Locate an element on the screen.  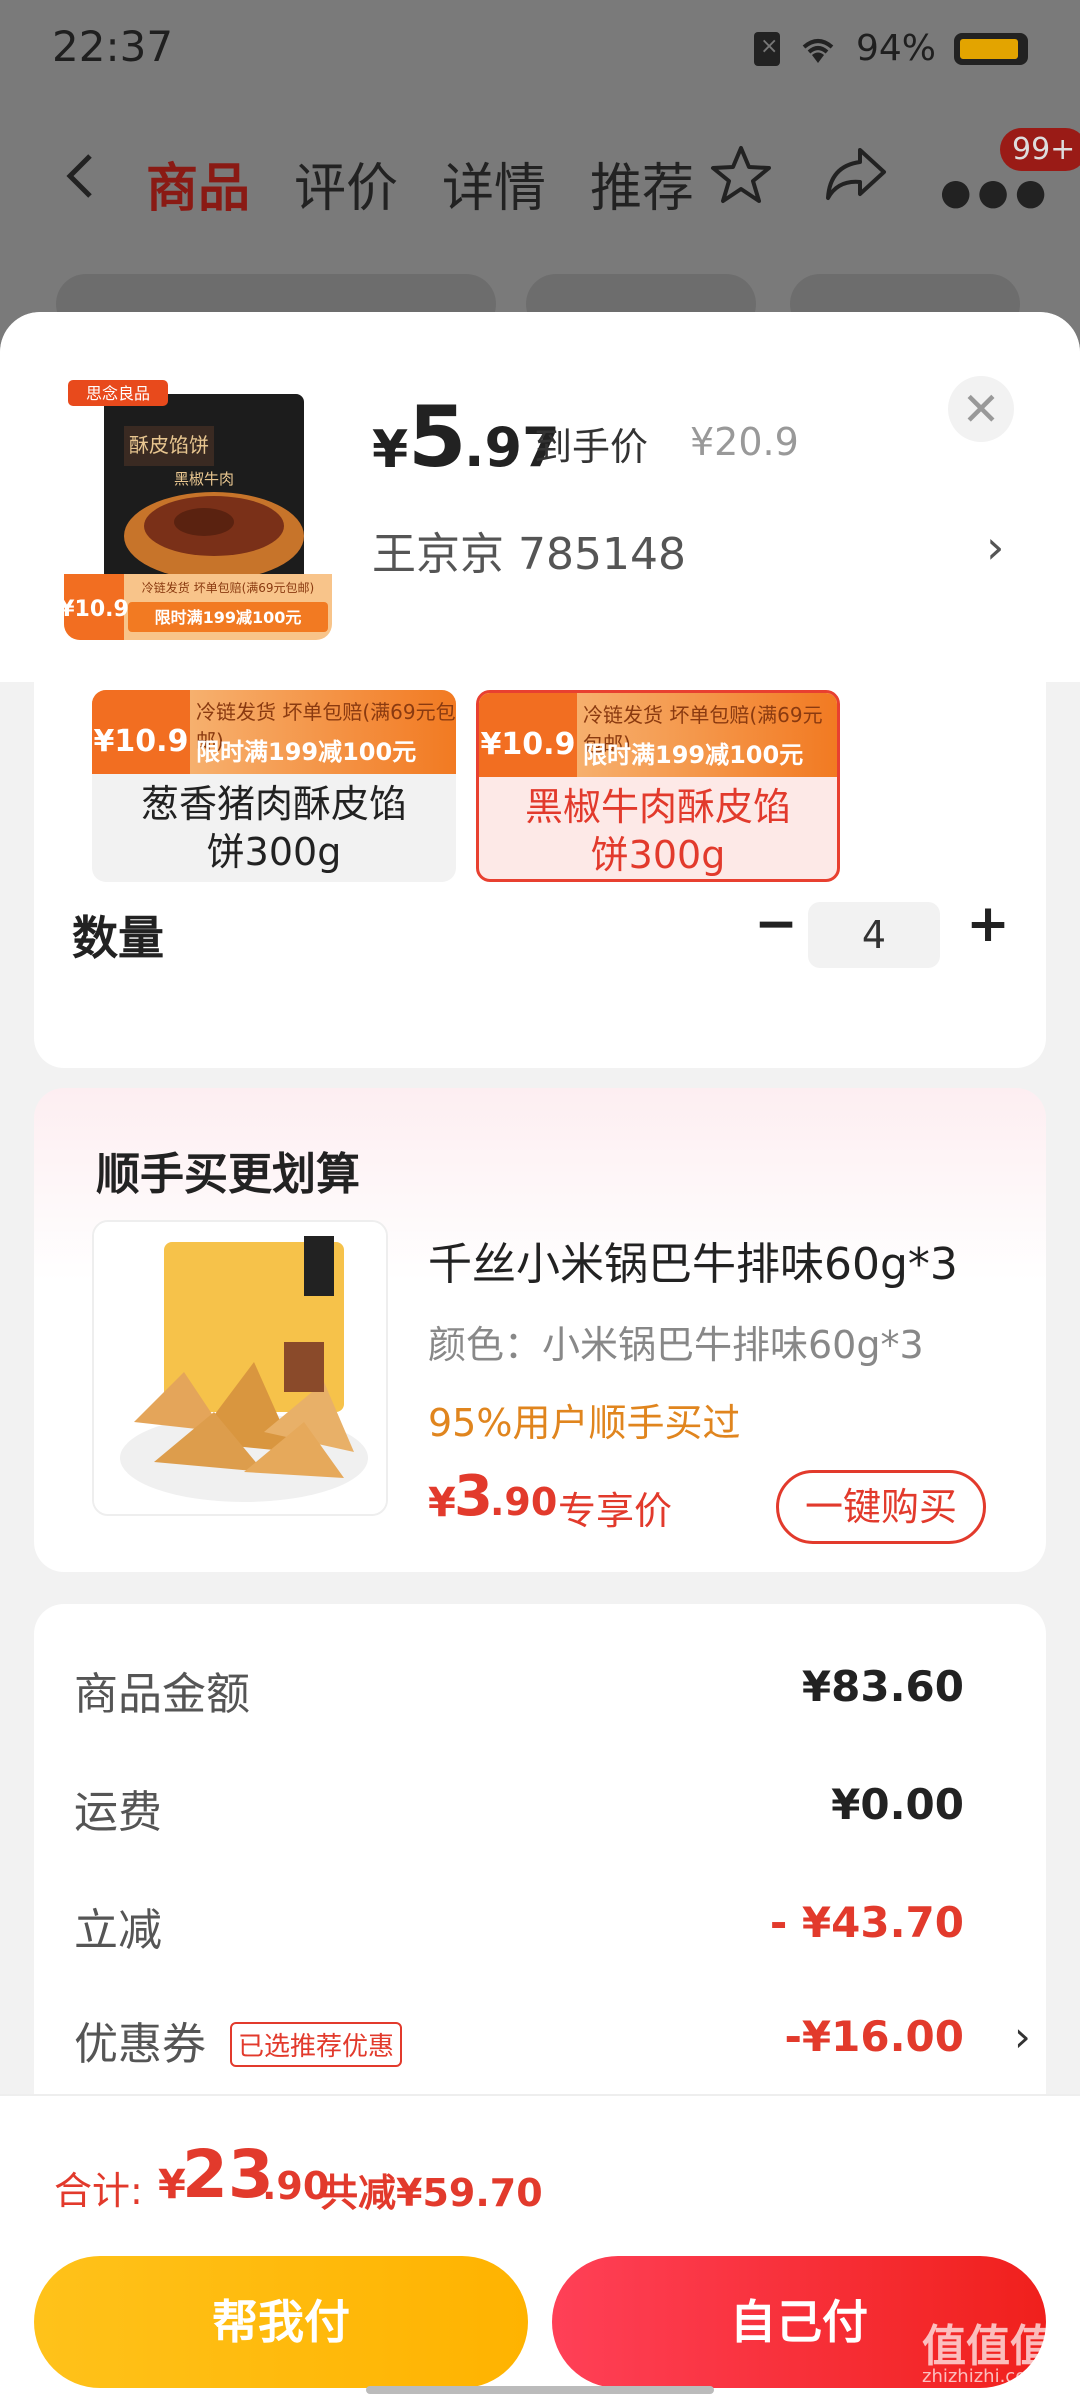
home-indicator is located at coordinates (540, 2390).